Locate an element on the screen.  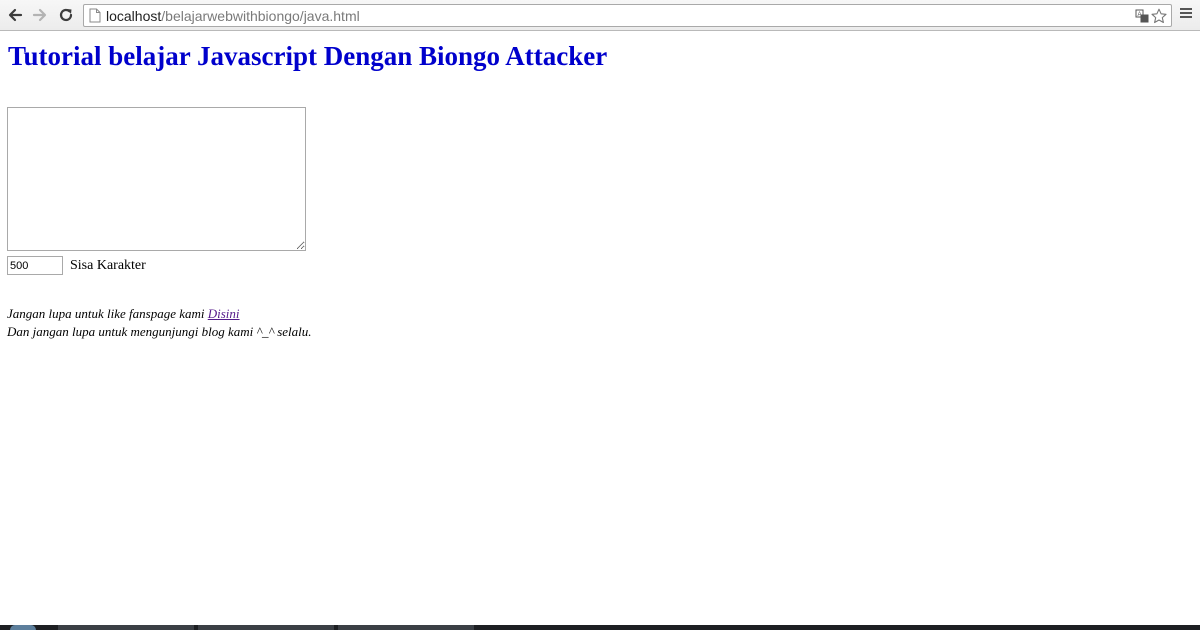
forward-button is located at coordinates (40, 15).